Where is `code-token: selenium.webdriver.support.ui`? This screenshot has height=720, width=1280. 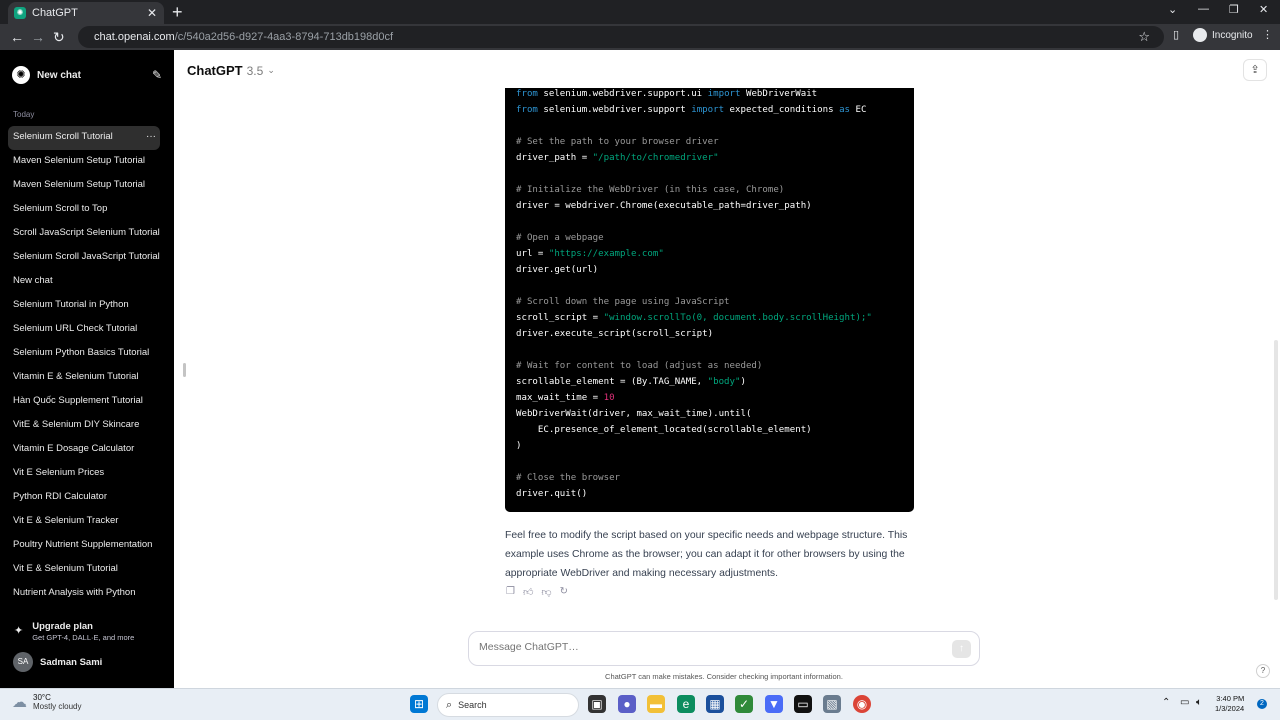 code-token: selenium.webdriver.support.ui is located at coordinates (622, 94).